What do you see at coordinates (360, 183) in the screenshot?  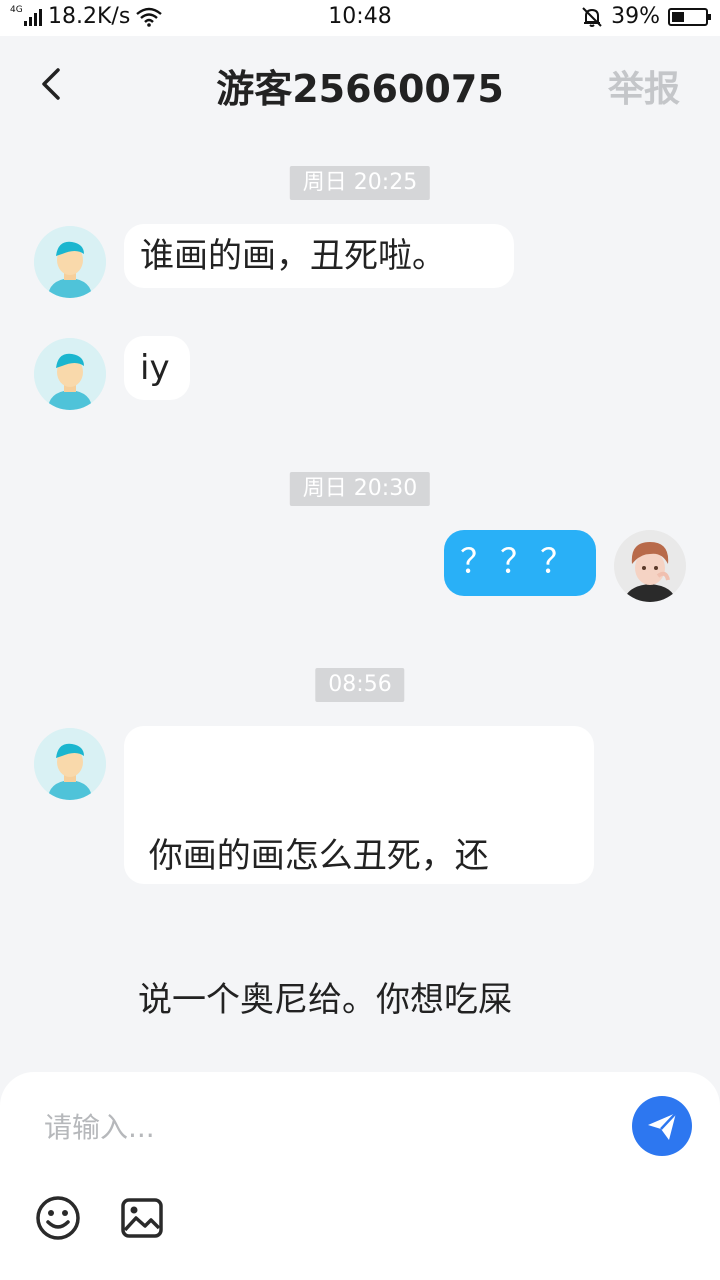 I see `timestamp: 周日 20:25` at bounding box center [360, 183].